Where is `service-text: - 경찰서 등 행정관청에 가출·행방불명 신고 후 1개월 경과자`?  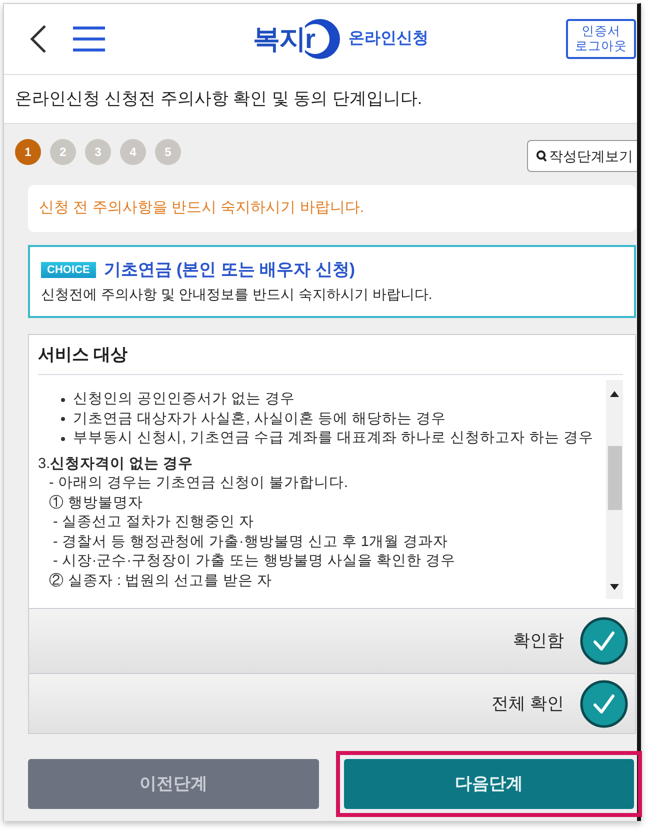 service-text: - 경찰서 등 행정관청에 가출·행방불명 신고 후 1개월 경과자 is located at coordinates (250, 542).